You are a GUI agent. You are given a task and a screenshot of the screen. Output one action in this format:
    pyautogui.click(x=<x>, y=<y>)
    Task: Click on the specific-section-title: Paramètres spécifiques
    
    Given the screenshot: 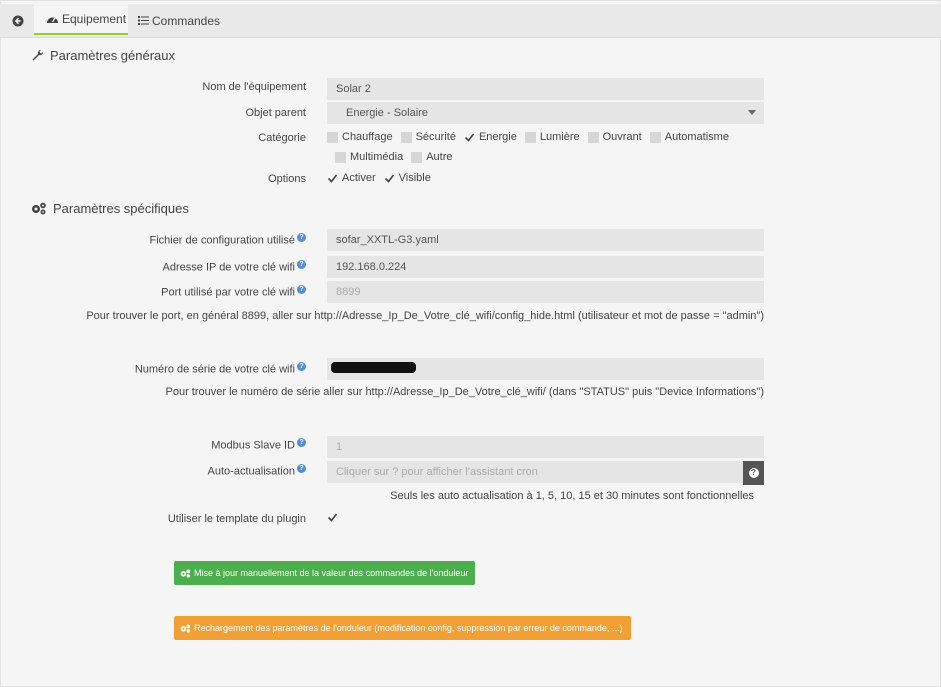 What is the action you would take?
    pyautogui.click(x=110, y=208)
    